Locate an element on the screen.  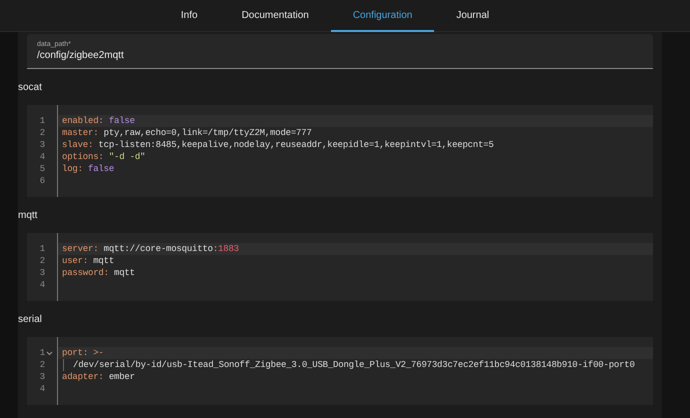
tab: Journal is located at coordinates (473, 16).